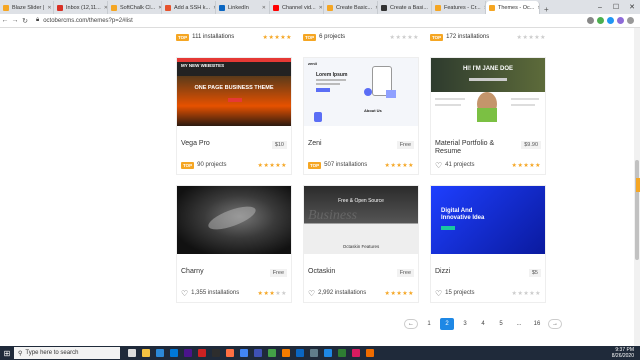  I want to click on thumb-text: Octaskin Features, so click(361, 246).